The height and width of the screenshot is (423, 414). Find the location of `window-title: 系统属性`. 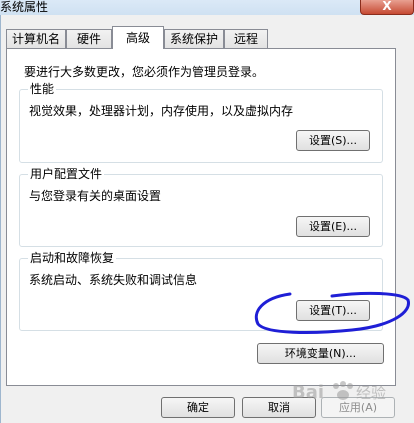

window-title: 系统属性 is located at coordinates (24, 7).